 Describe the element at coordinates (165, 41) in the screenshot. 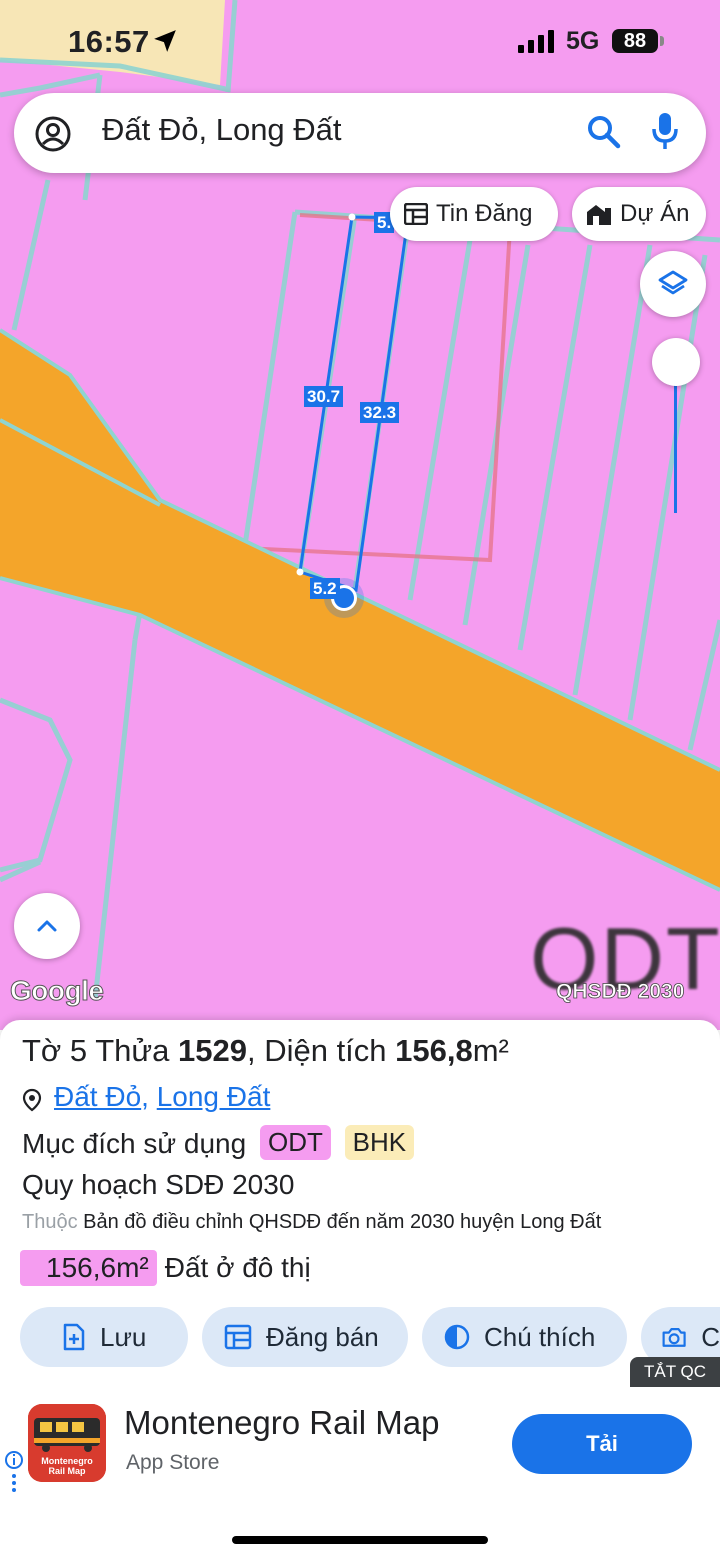

I see `location-arrow-icon` at that location.